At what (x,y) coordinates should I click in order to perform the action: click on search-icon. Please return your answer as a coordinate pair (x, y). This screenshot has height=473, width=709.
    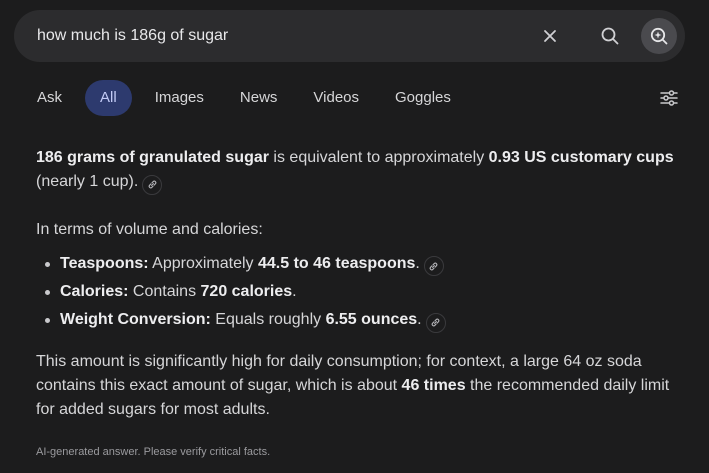
    Looking at the image, I should click on (610, 36).